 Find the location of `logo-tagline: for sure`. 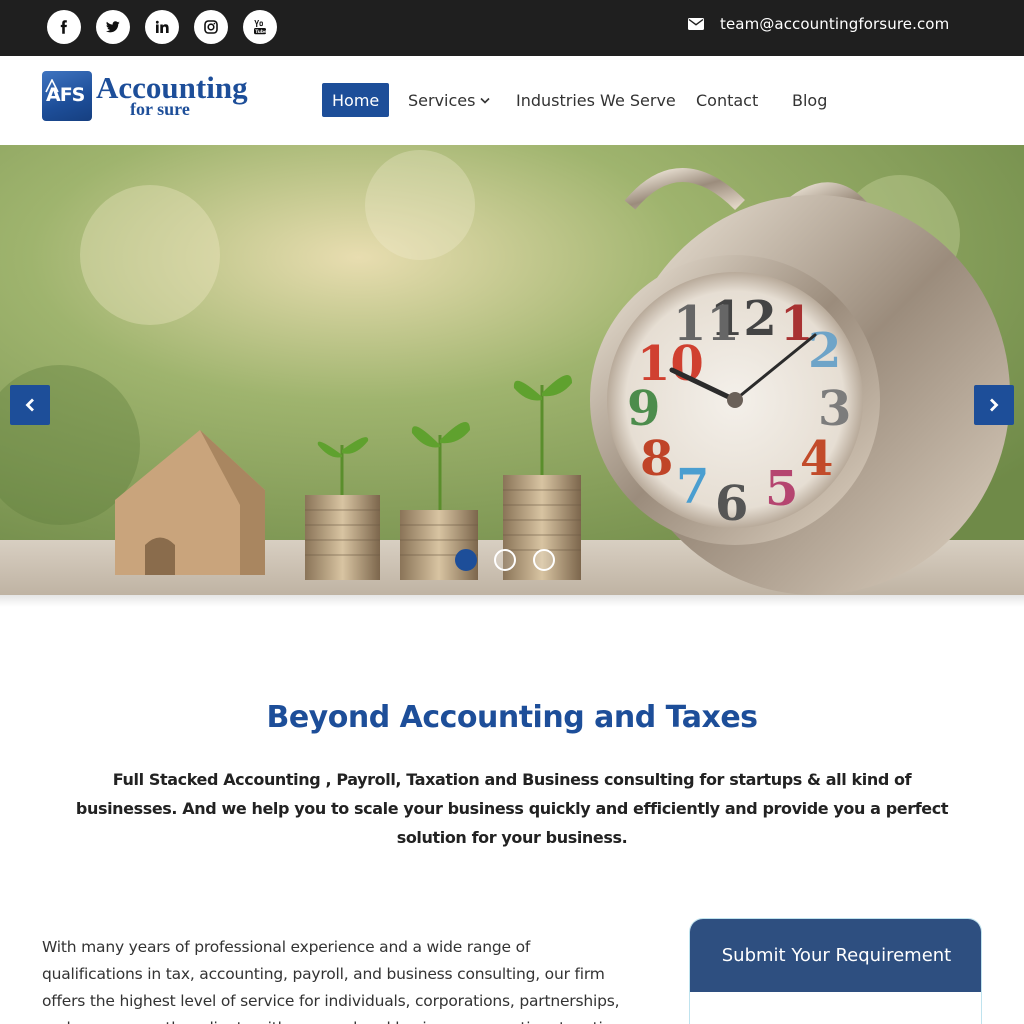

logo-tagline: for sure is located at coordinates (160, 109).